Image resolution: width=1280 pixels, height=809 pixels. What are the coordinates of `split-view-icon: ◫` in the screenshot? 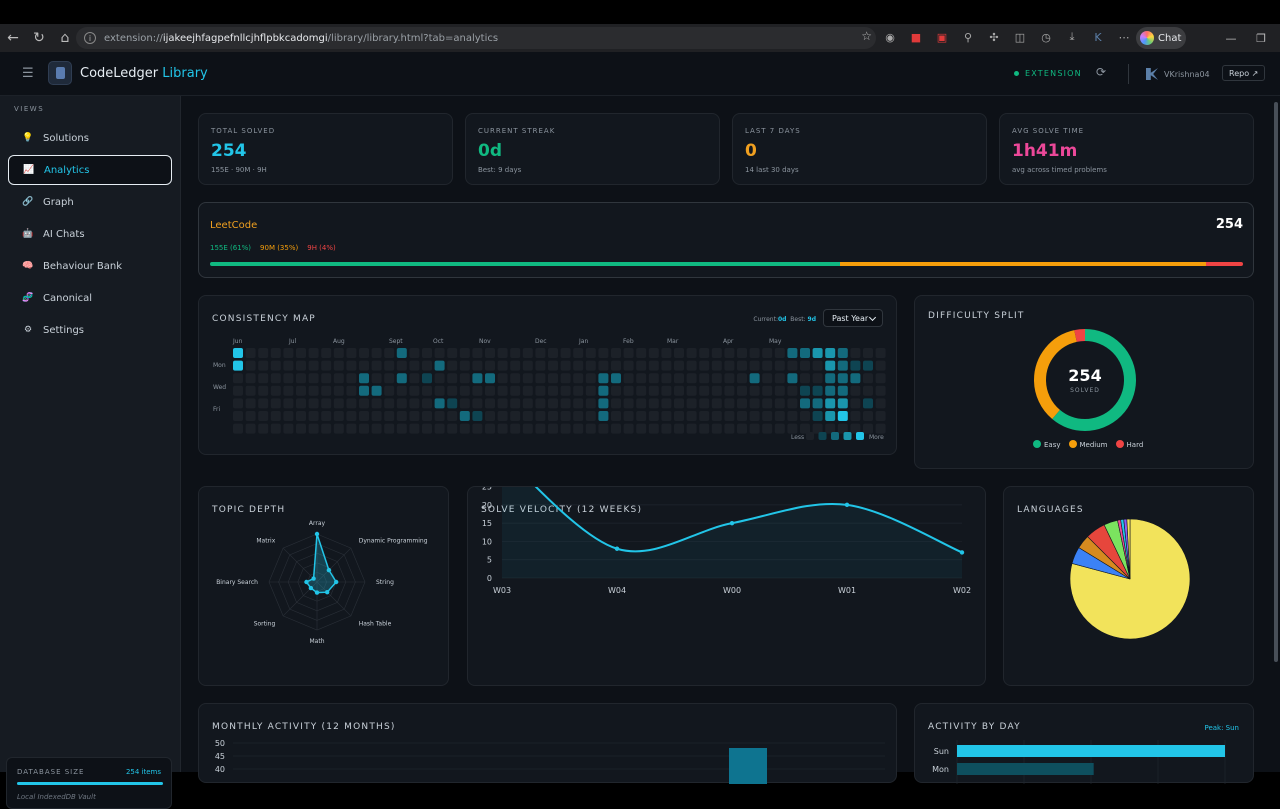 It's located at (1020, 37).